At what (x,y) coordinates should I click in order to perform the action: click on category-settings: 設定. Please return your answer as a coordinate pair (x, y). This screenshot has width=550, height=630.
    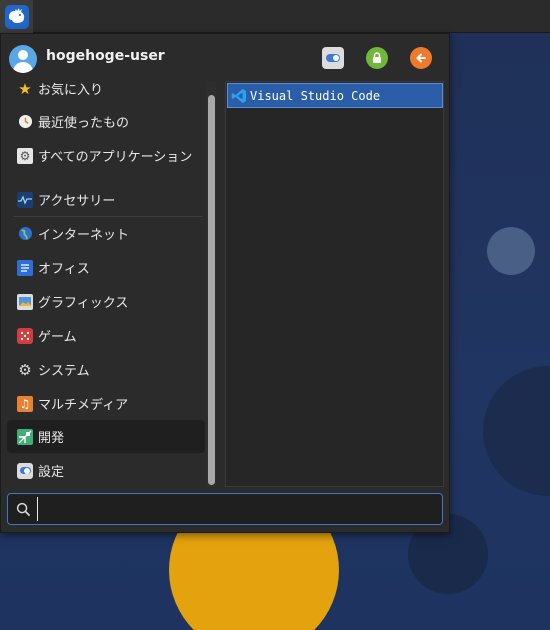
    Looking at the image, I should click on (106, 470).